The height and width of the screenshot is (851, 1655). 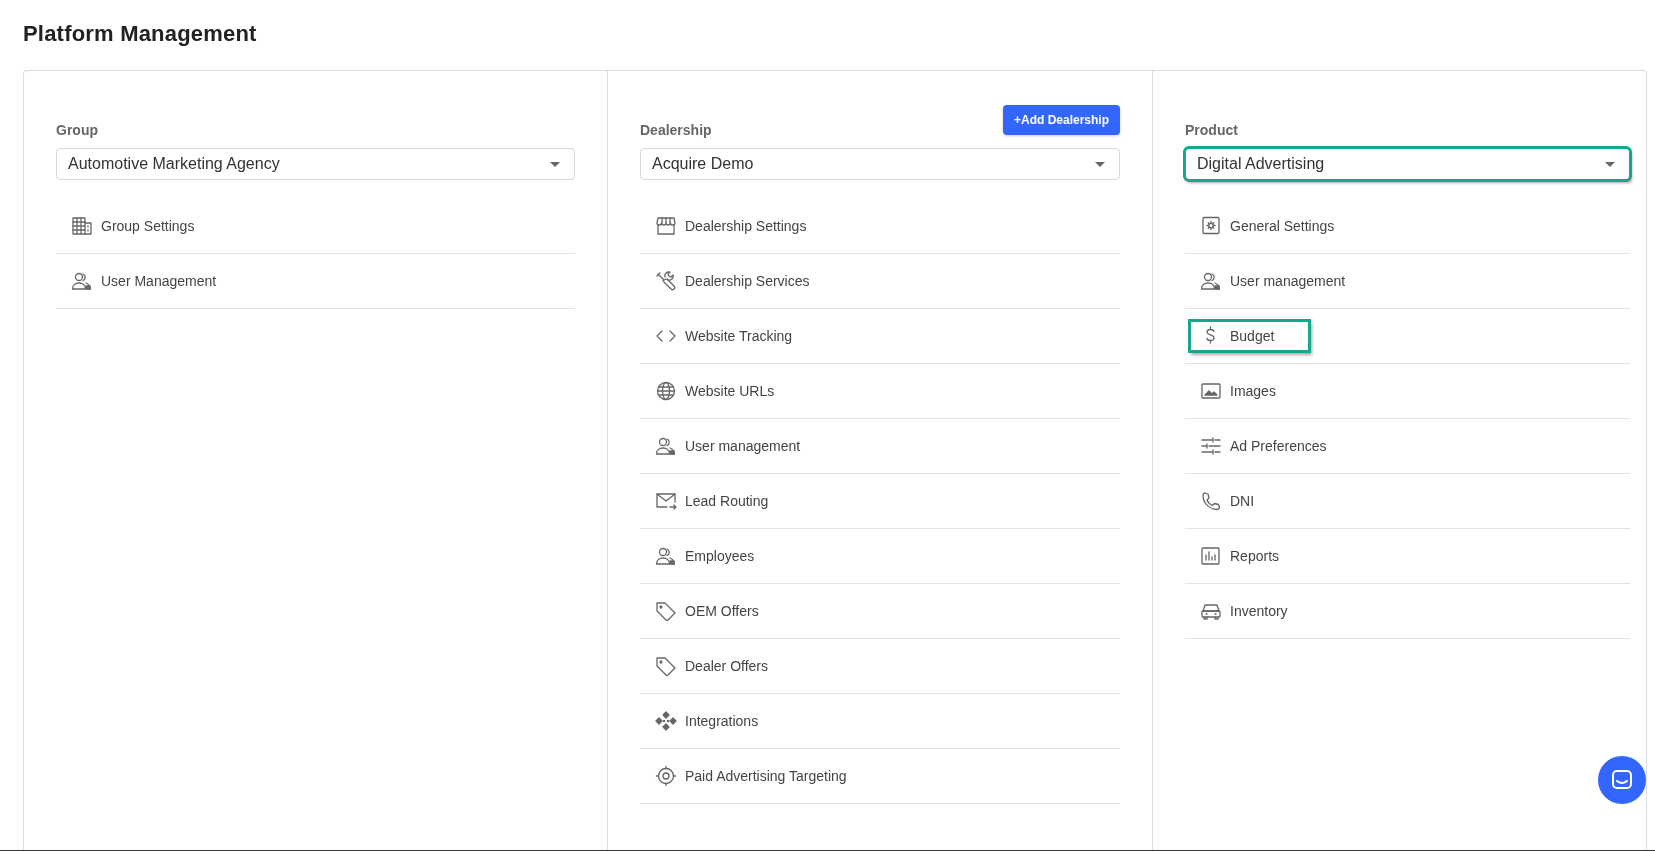 What do you see at coordinates (1211, 446) in the screenshot?
I see `sliders-icon` at bounding box center [1211, 446].